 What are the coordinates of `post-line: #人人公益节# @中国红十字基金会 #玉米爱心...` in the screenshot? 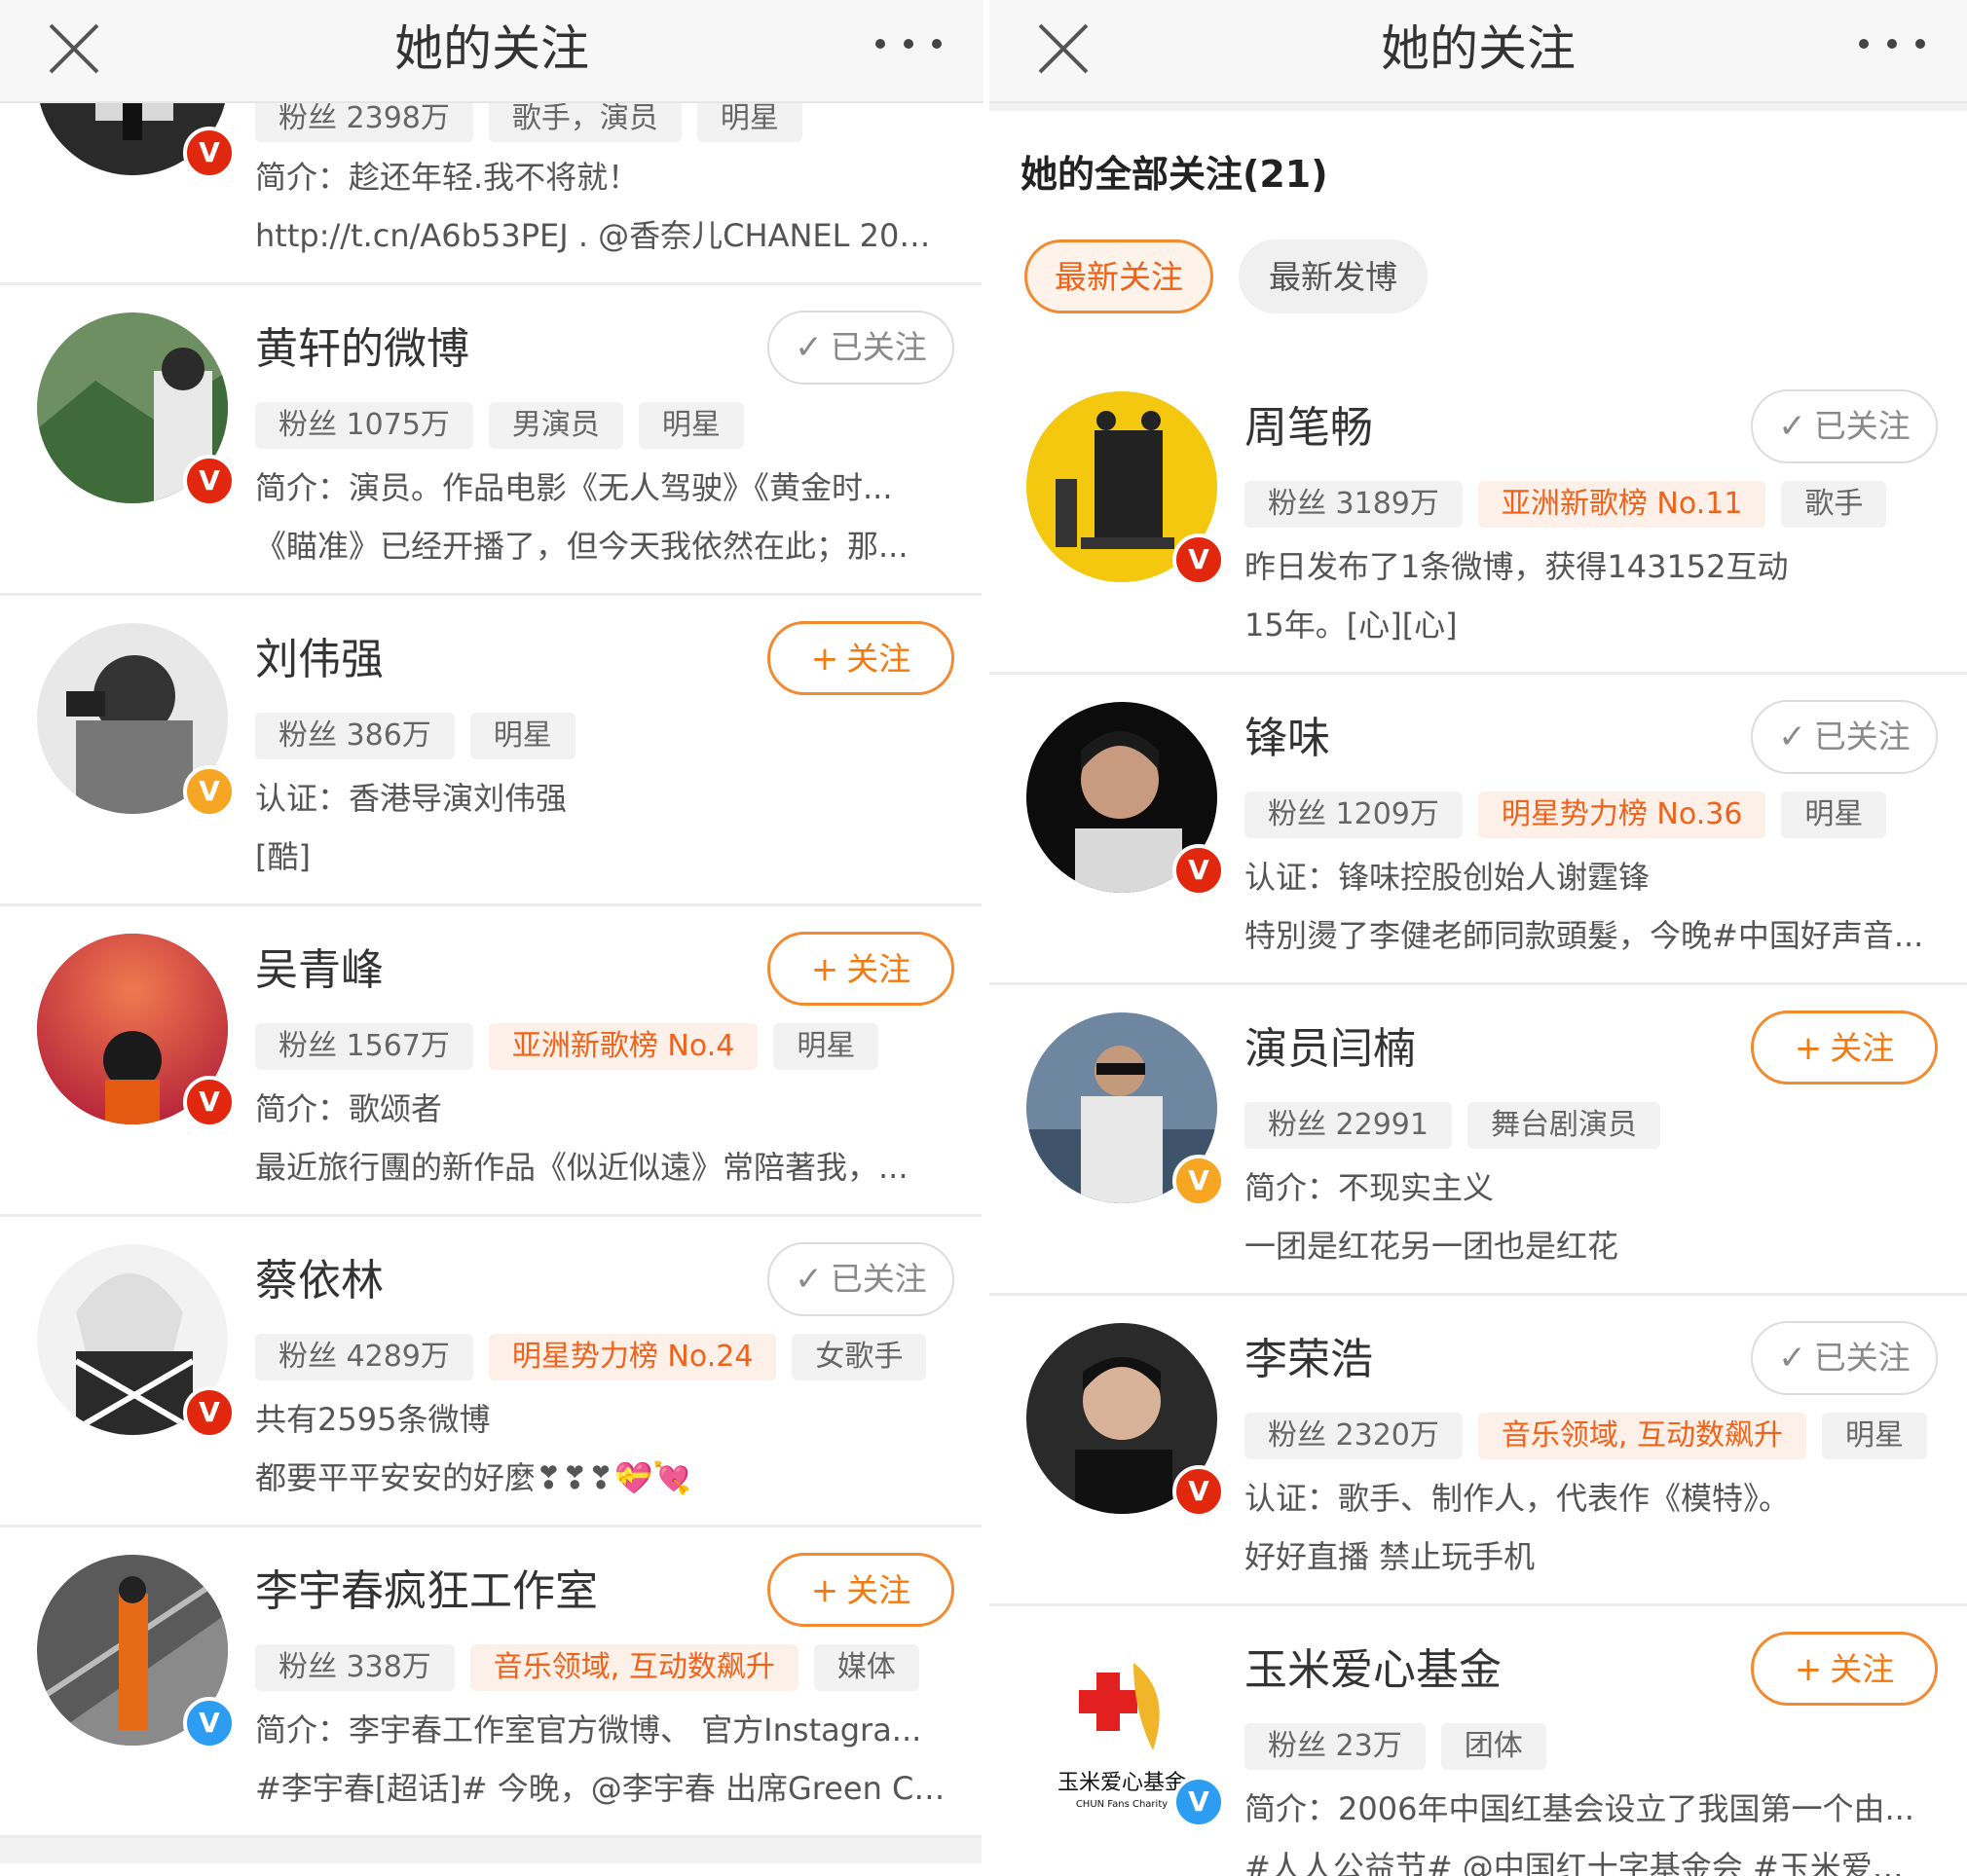 It's located at (1588, 1863).